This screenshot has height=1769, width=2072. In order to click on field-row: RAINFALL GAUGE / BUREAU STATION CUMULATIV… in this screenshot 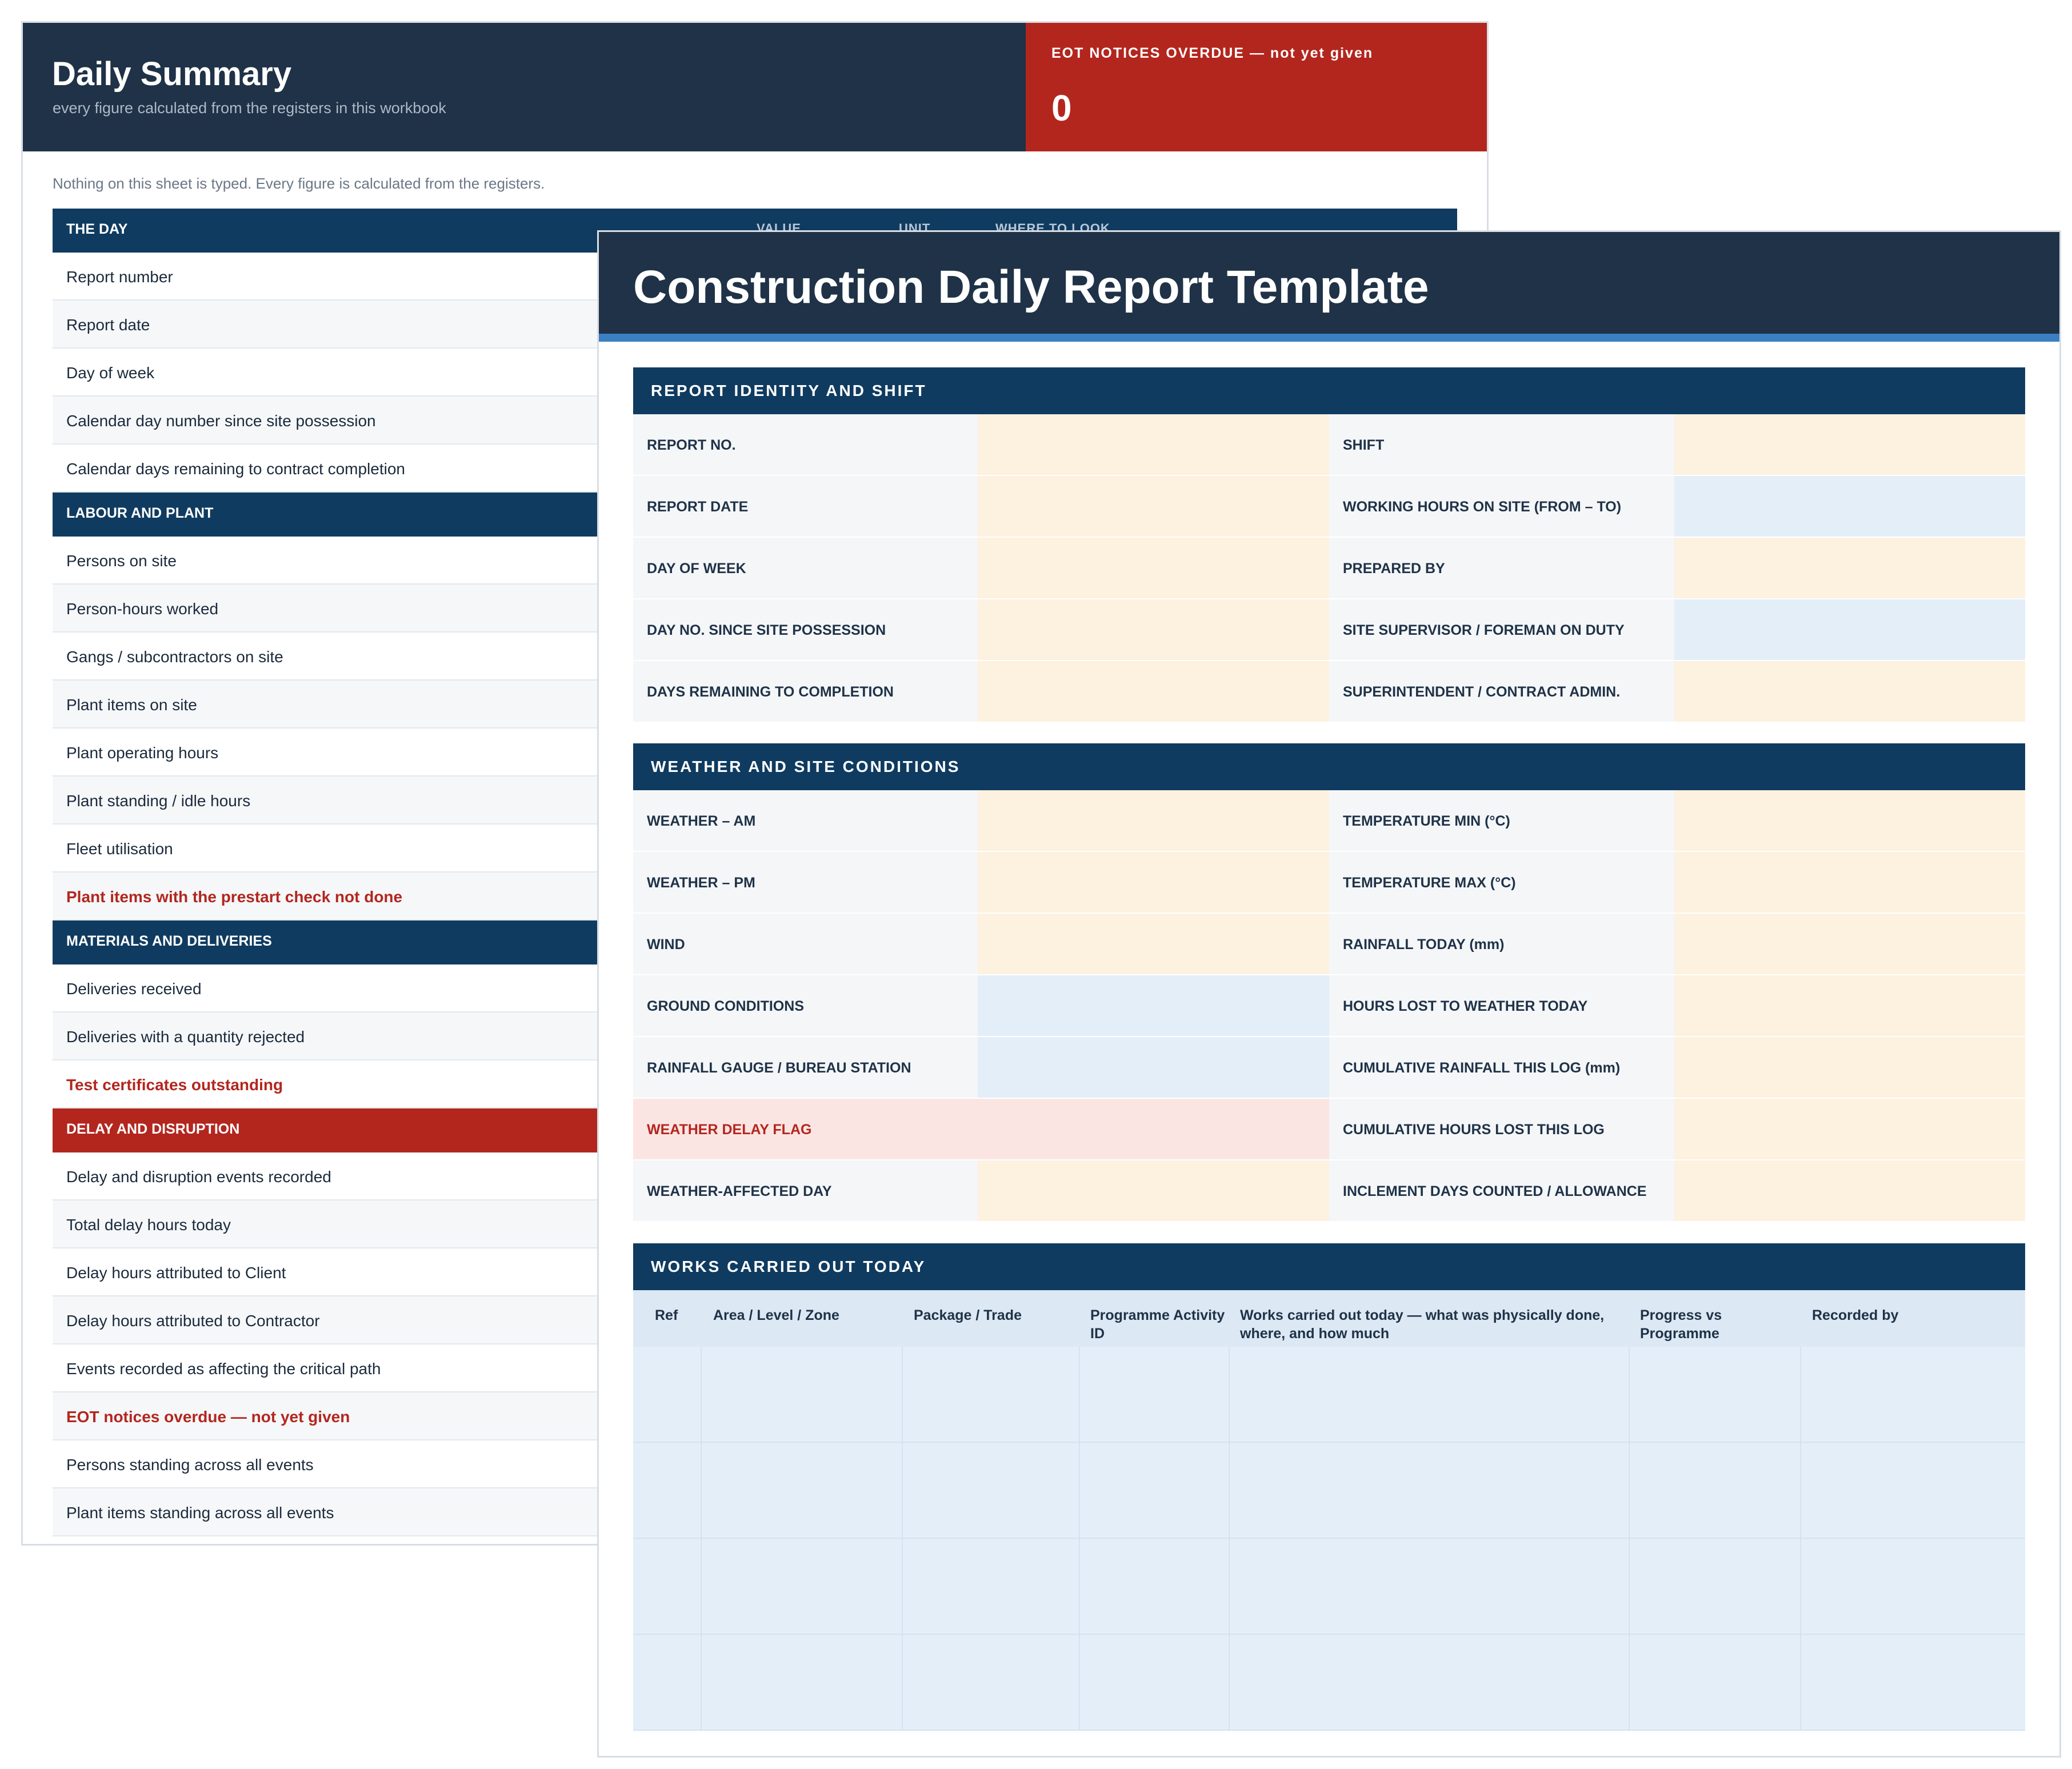, I will do `click(1329, 1068)`.